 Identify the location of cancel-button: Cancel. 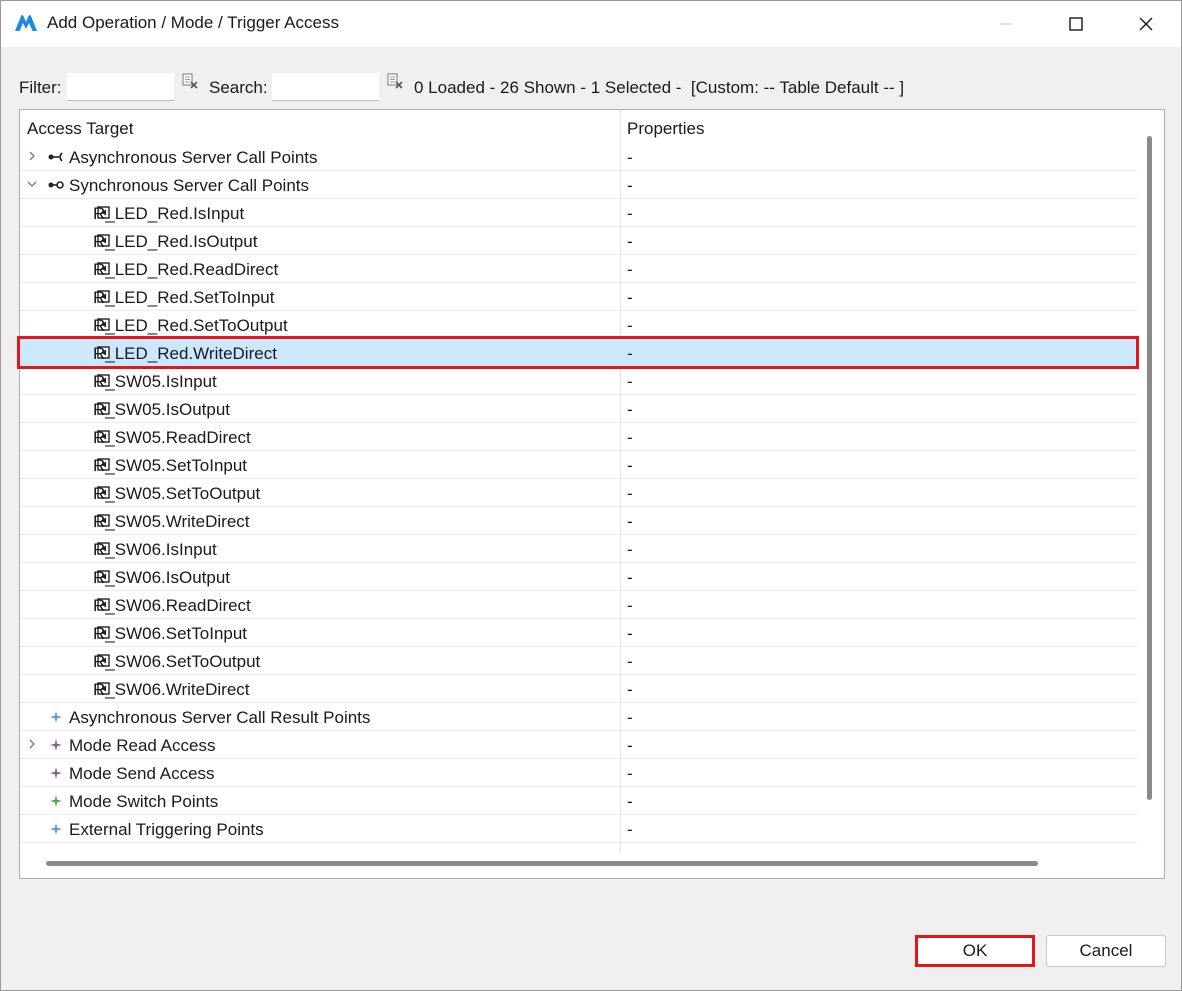
(1106, 951).